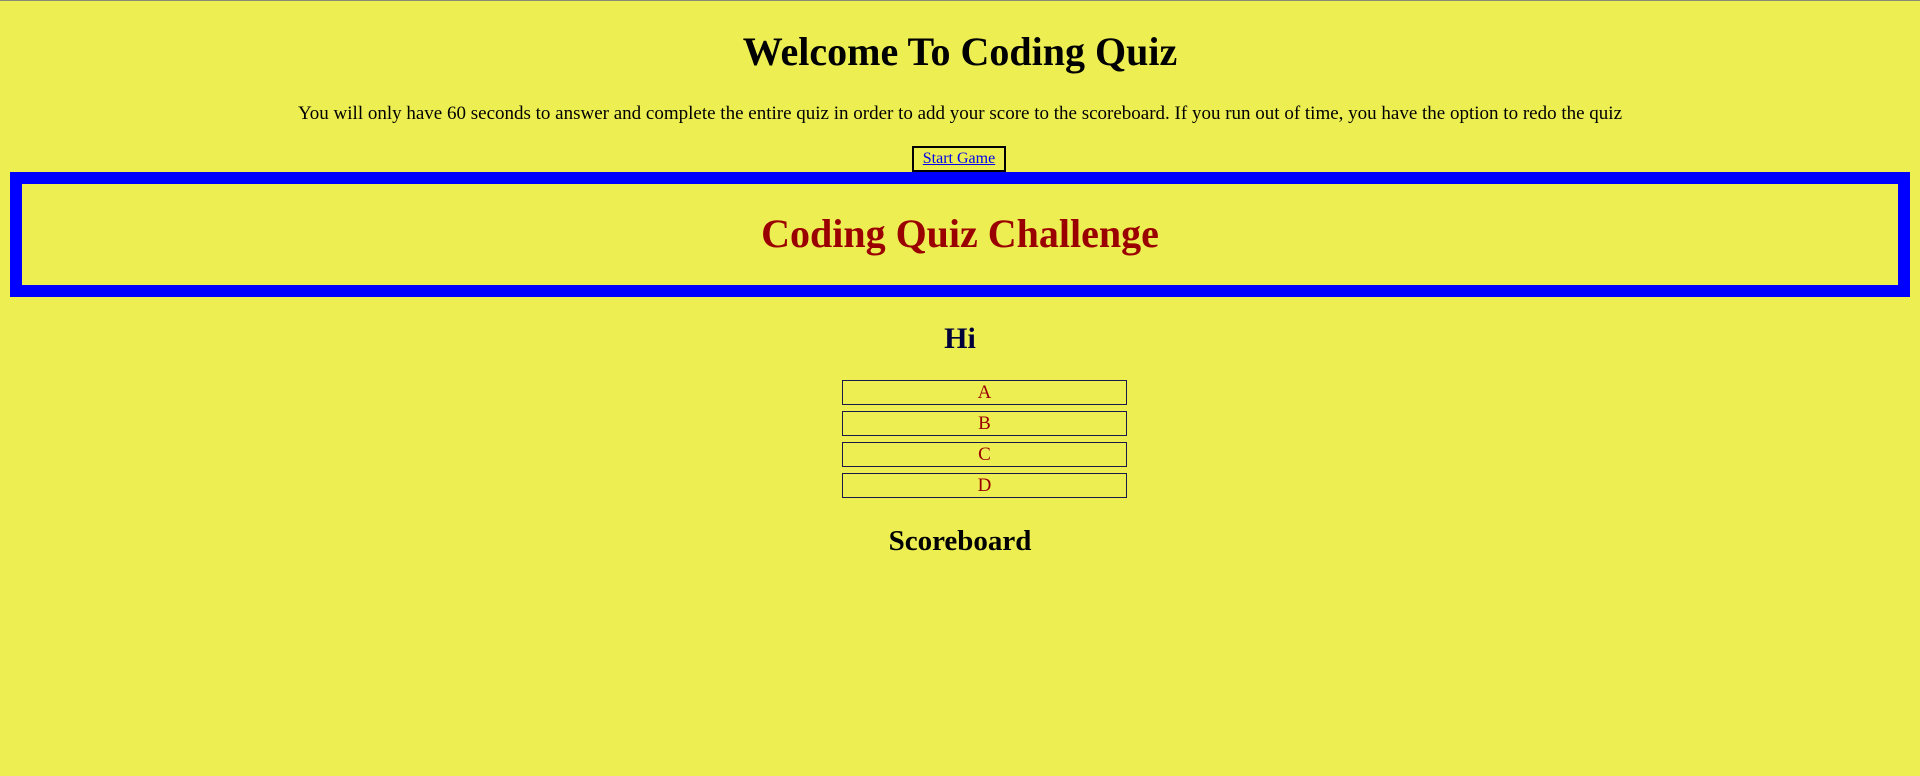  Describe the element at coordinates (959, 159) in the screenshot. I see `start-game-button: Start Game` at that location.